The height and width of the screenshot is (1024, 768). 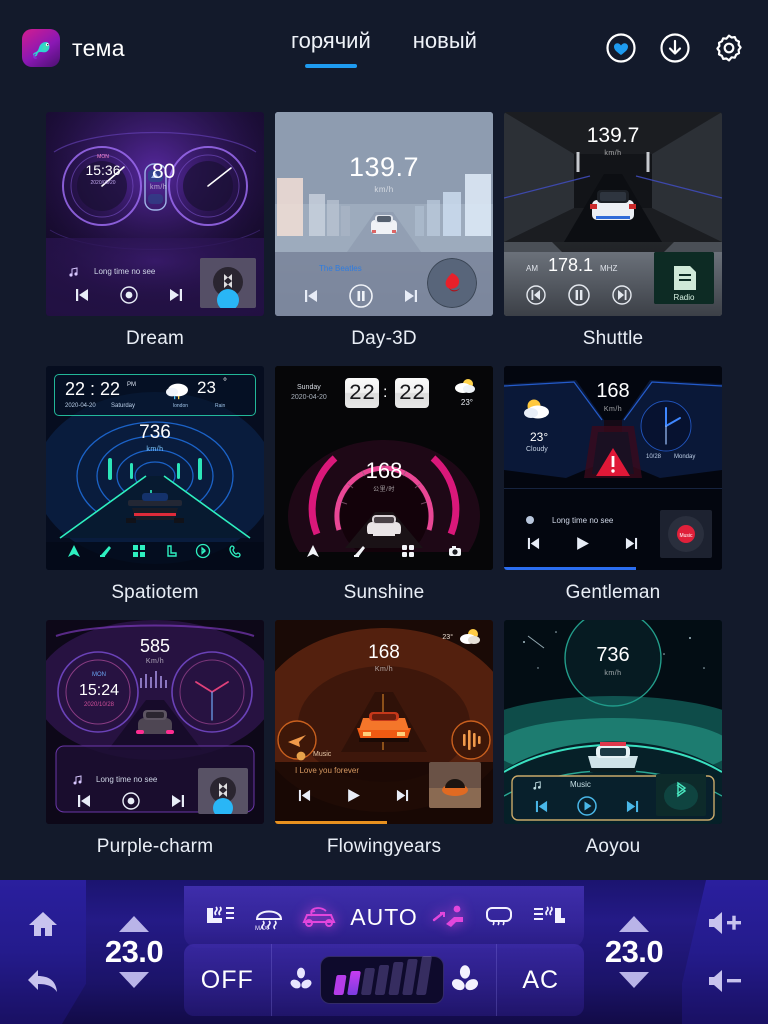 I want to click on heart-icon, so click(x=621, y=48).